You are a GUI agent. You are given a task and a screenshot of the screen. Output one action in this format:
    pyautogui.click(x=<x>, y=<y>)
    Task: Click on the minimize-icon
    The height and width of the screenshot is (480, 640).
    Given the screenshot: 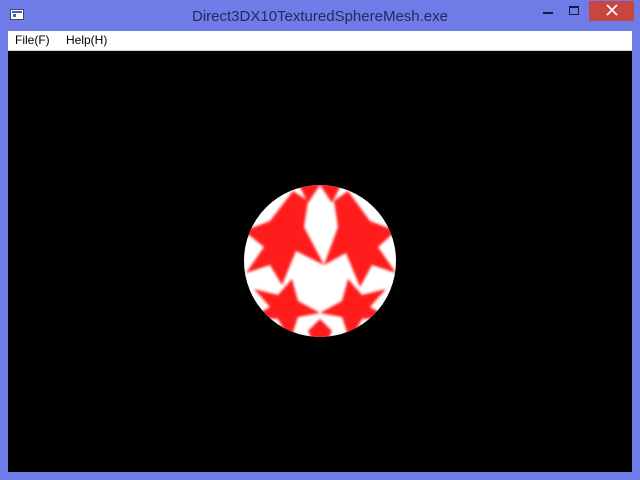 What is the action you would take?
    pyautogui.click(x=548, y=13)
    